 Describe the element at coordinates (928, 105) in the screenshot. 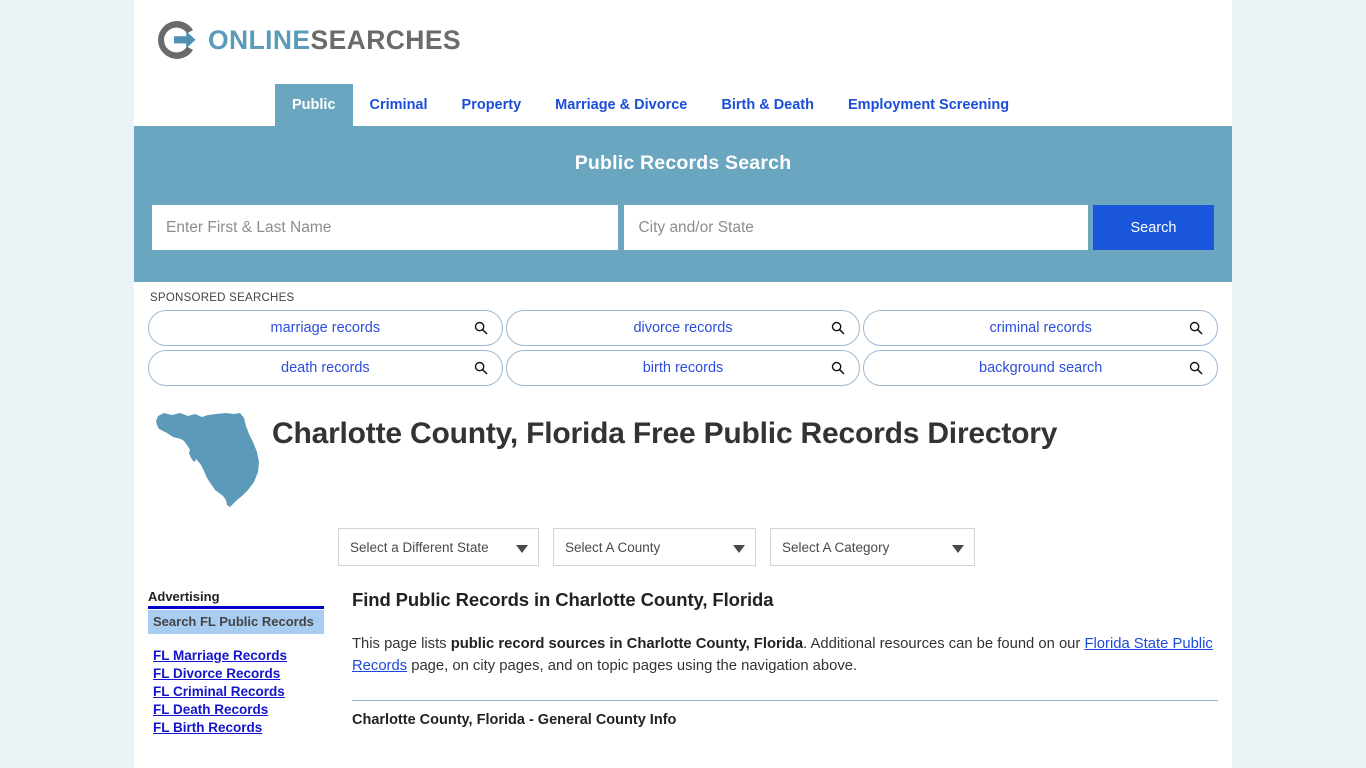

I see `nav-item-employment-screening: Employment Screening` at that location.